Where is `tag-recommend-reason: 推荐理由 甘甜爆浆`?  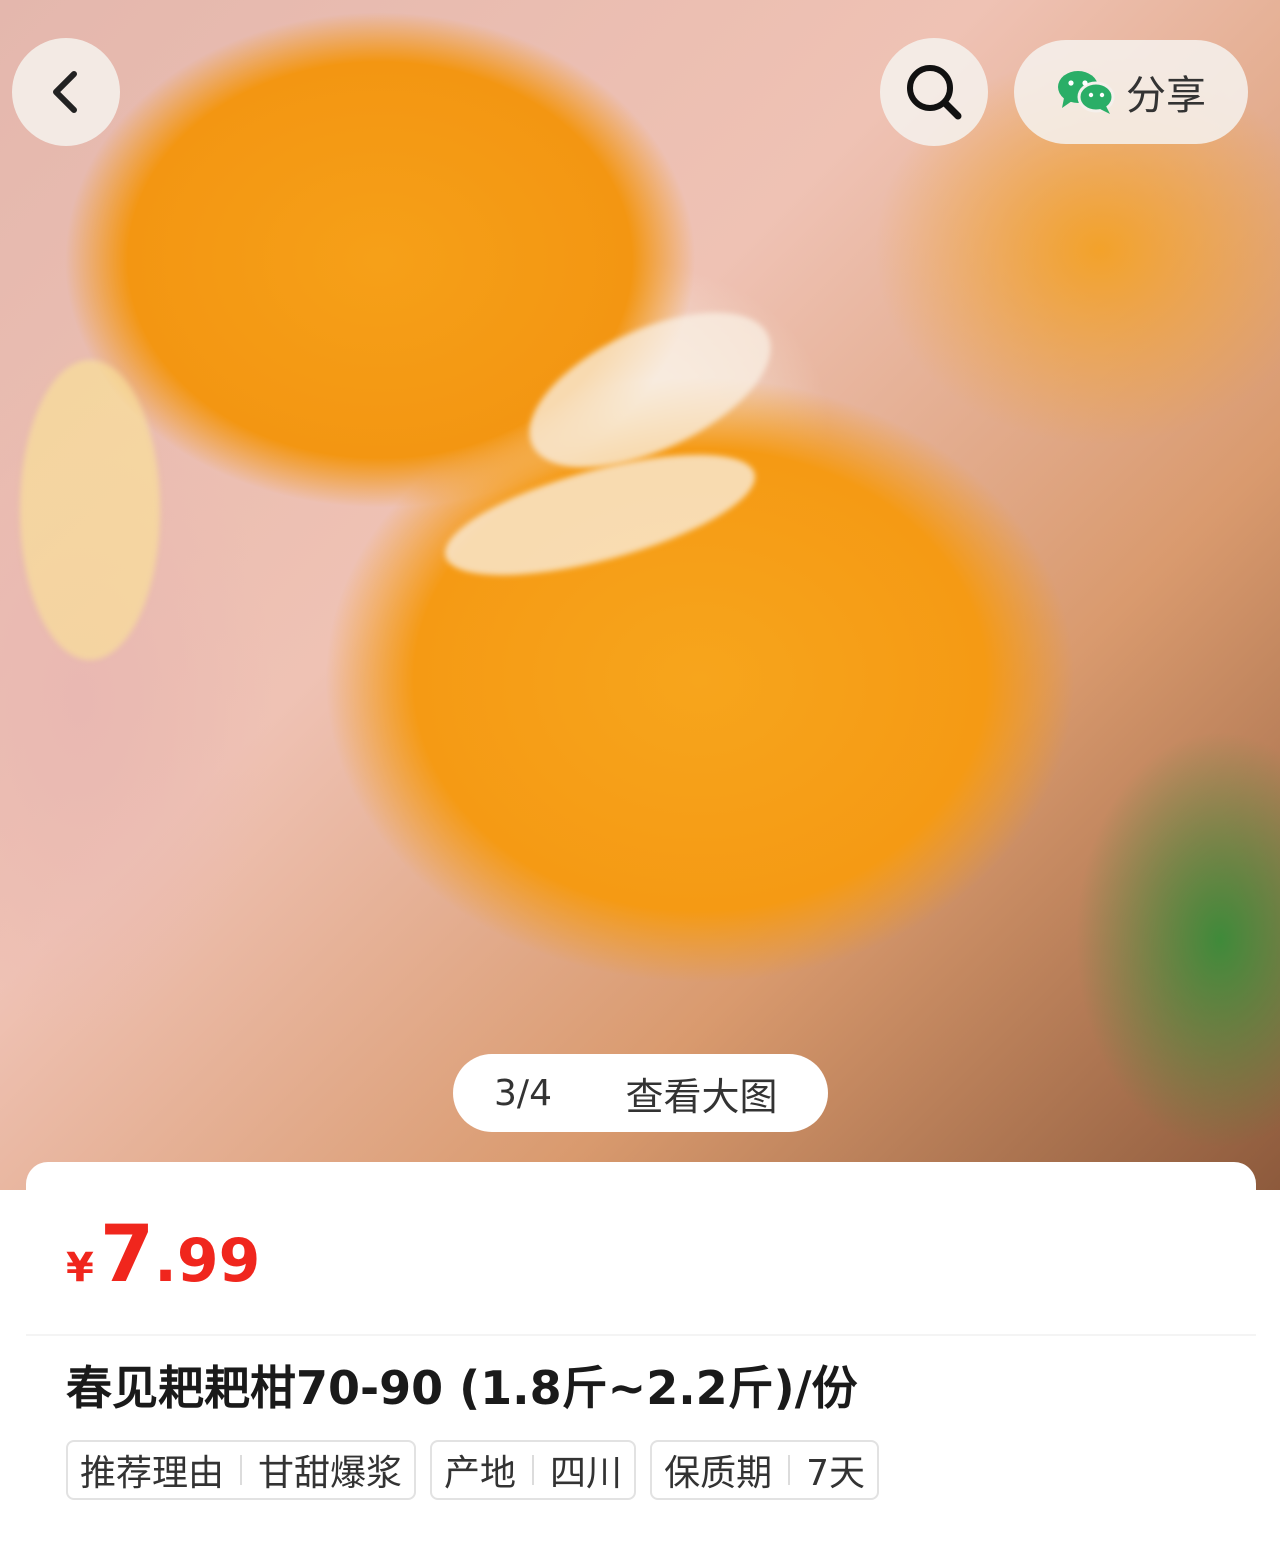
tag-recommend-reason: 推荐理由 甘甜爆浆 is located at coordinates (241, 1470).